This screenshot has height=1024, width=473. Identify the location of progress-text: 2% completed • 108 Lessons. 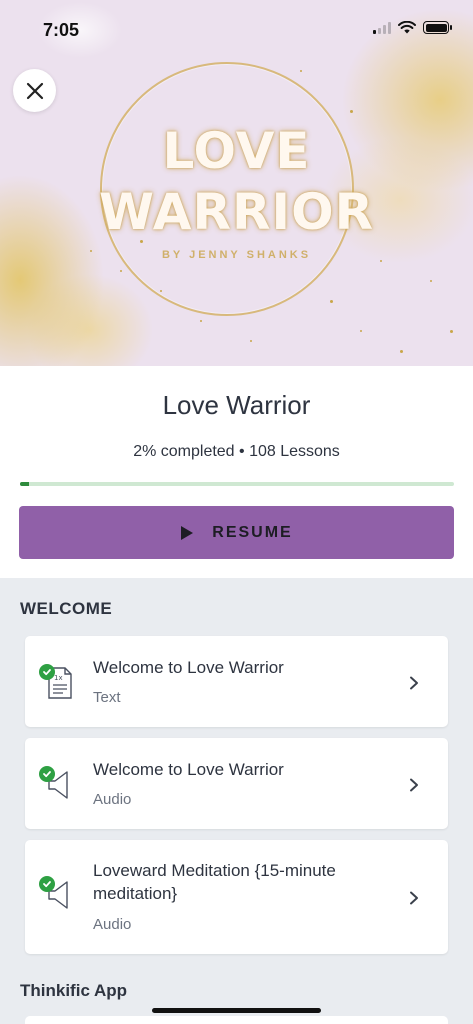
(236, 451).